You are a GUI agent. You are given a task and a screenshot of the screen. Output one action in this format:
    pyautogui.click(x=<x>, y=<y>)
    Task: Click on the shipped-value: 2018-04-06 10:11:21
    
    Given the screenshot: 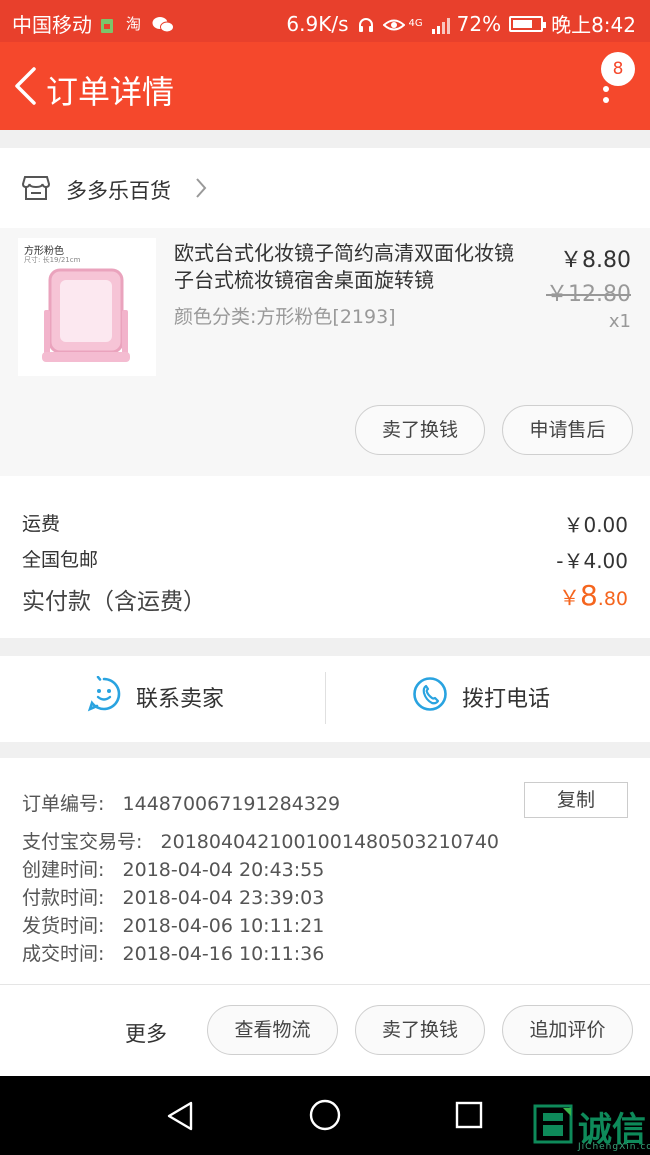 What is the action you would take?
    pyautogui.click(x=223, y=926)
    